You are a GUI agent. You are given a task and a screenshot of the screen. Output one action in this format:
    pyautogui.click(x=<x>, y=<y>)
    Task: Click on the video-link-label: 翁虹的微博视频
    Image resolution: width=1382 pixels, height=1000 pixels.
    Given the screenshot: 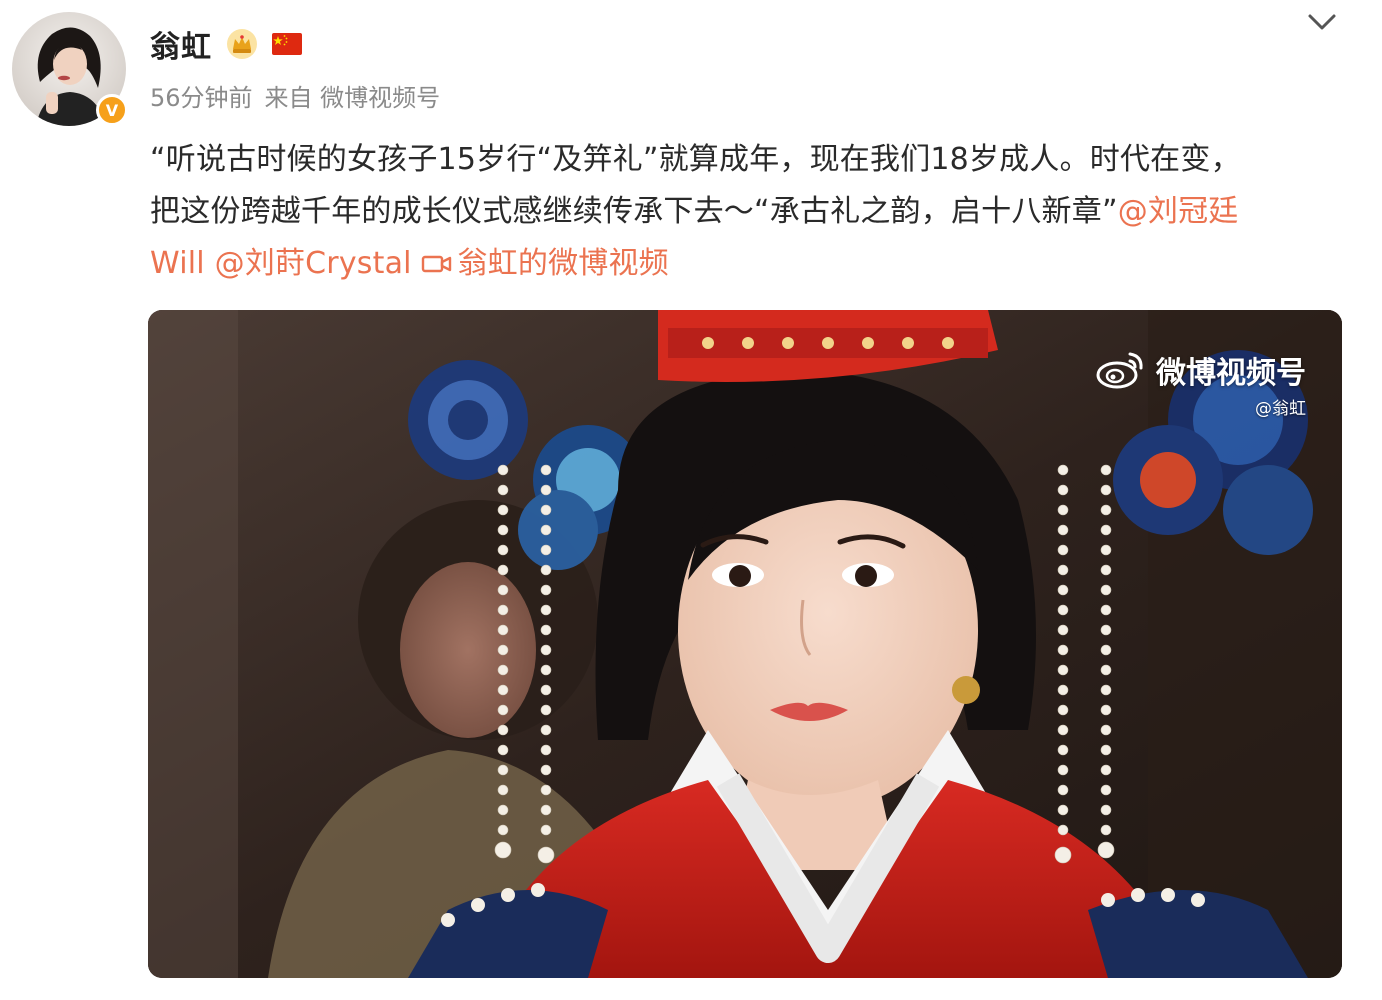 What is the action you would take?
    pyautogui.click(x=562, y=263)
    